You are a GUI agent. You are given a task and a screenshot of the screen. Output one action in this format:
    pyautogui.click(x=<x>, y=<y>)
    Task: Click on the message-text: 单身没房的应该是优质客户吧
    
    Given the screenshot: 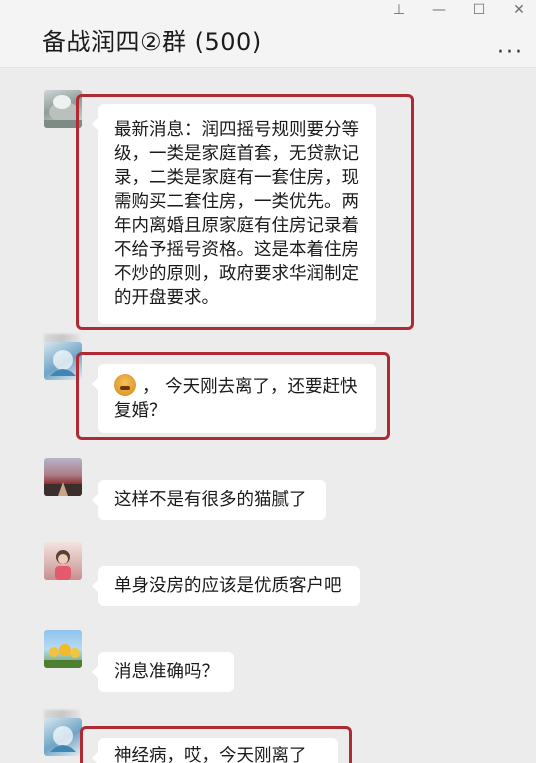 What is the action you would take?
    pyautogui.click(x=228, y=586)
    